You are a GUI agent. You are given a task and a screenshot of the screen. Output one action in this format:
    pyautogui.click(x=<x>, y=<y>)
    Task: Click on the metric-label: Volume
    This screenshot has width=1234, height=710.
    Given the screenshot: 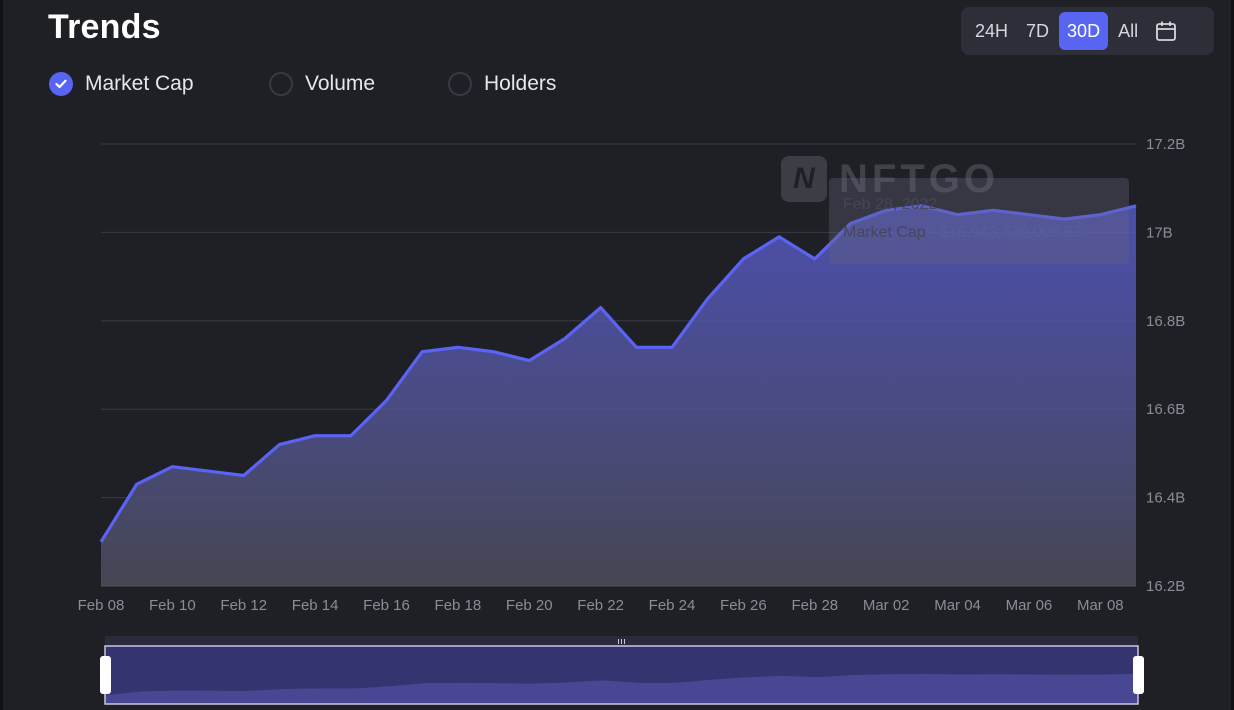 What is the action you would take?
    pyautogui.click(x=340, y=83)
    